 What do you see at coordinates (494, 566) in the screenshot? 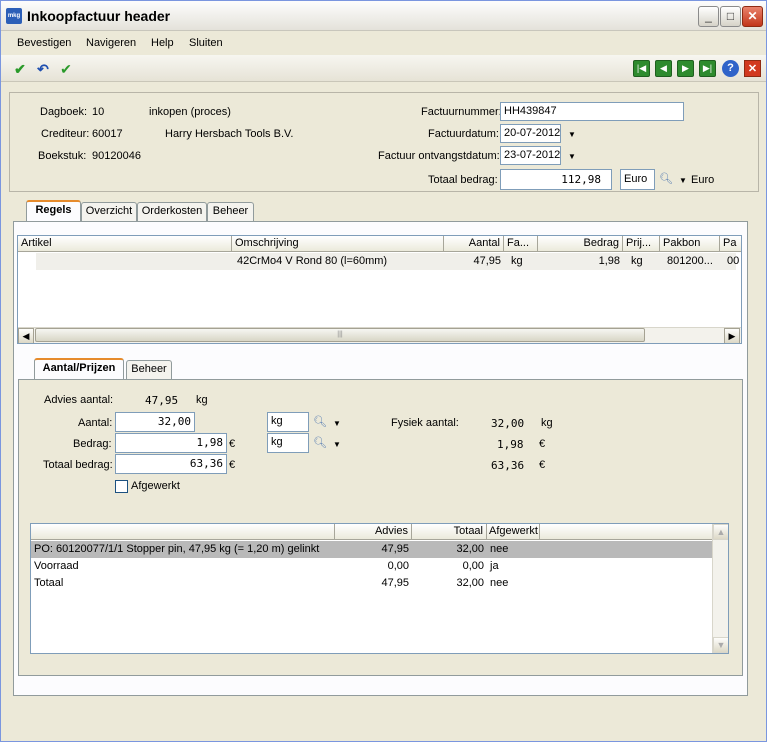
I see `cell-afgewerkt: ja` at bounding box center [494, 566].